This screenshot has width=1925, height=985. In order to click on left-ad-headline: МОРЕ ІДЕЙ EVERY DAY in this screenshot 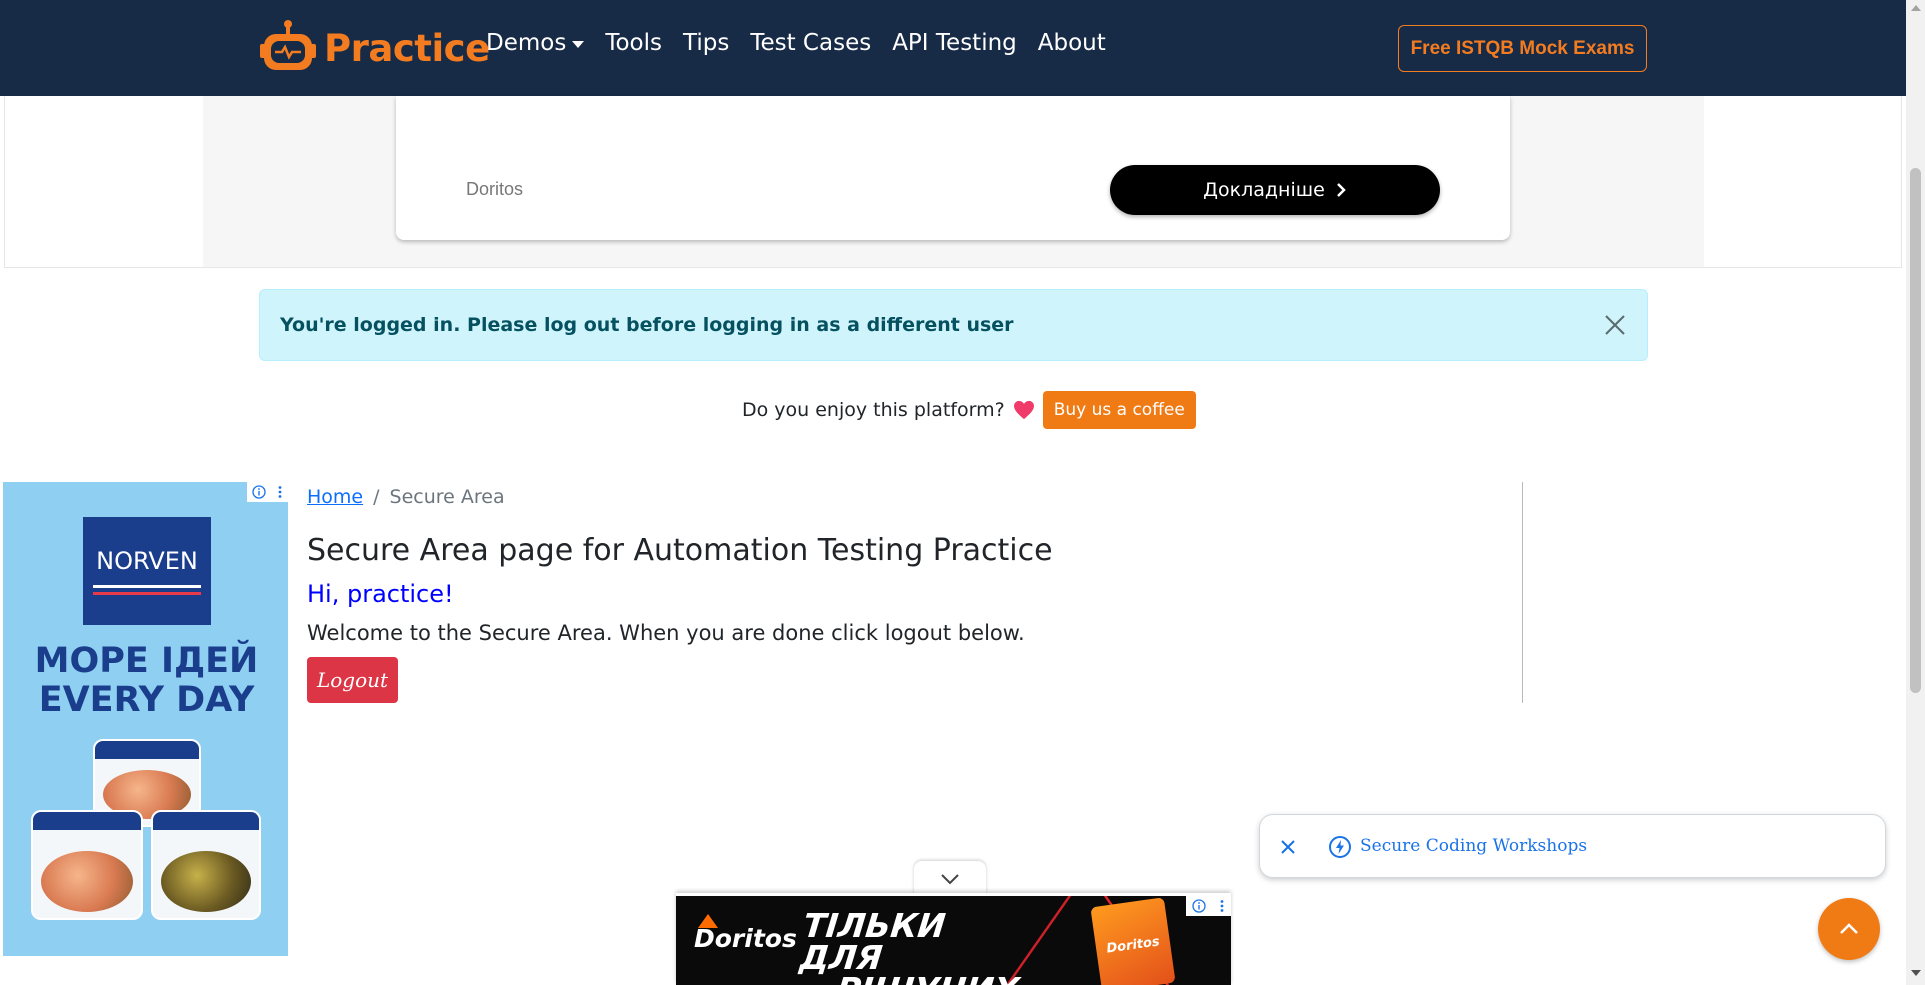, I will do `click(146, 681)`.